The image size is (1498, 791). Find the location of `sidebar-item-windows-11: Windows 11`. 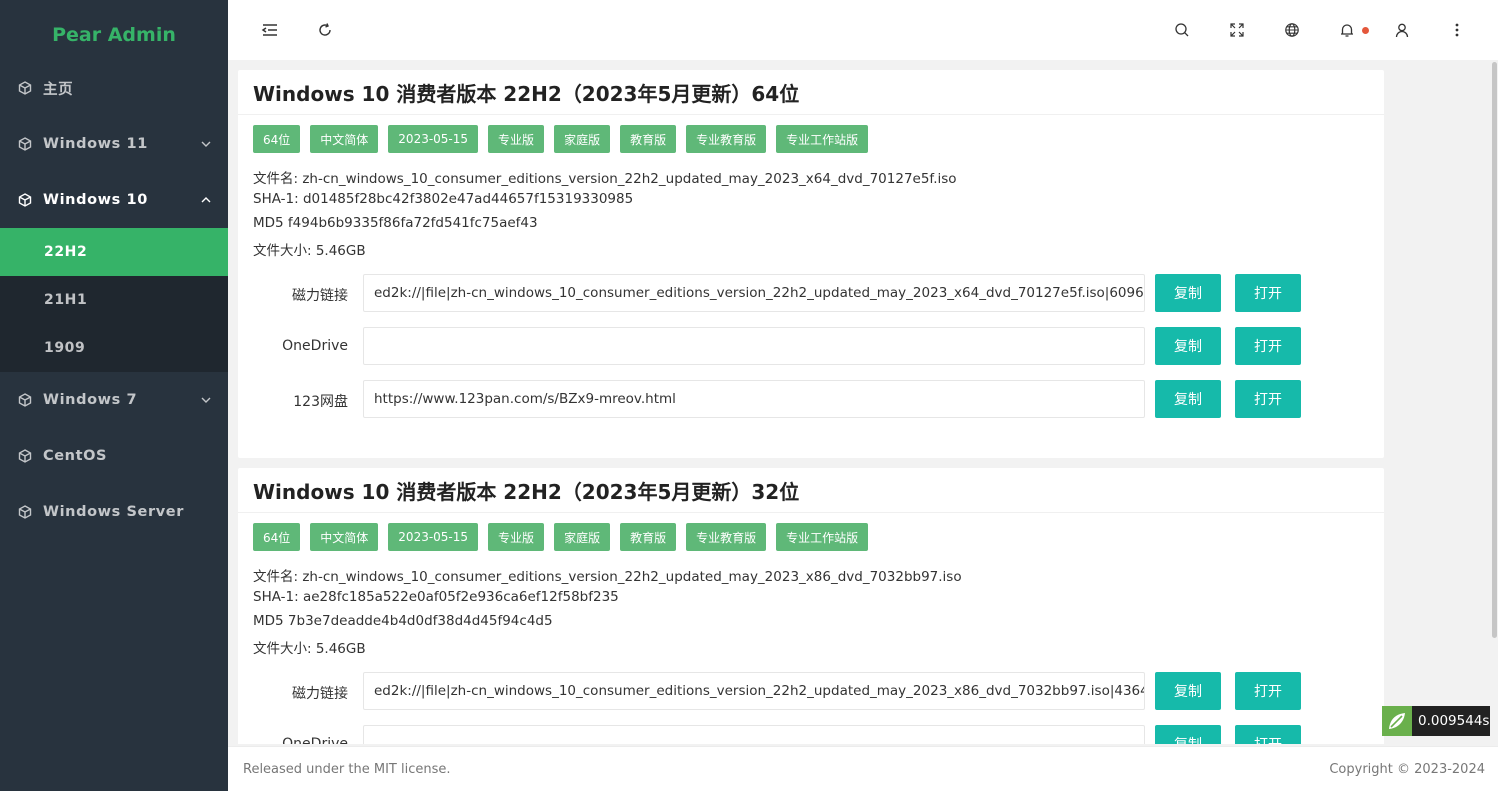

sidebar-item-windows-11: Windows 11 is located at coordinates (114, 144).